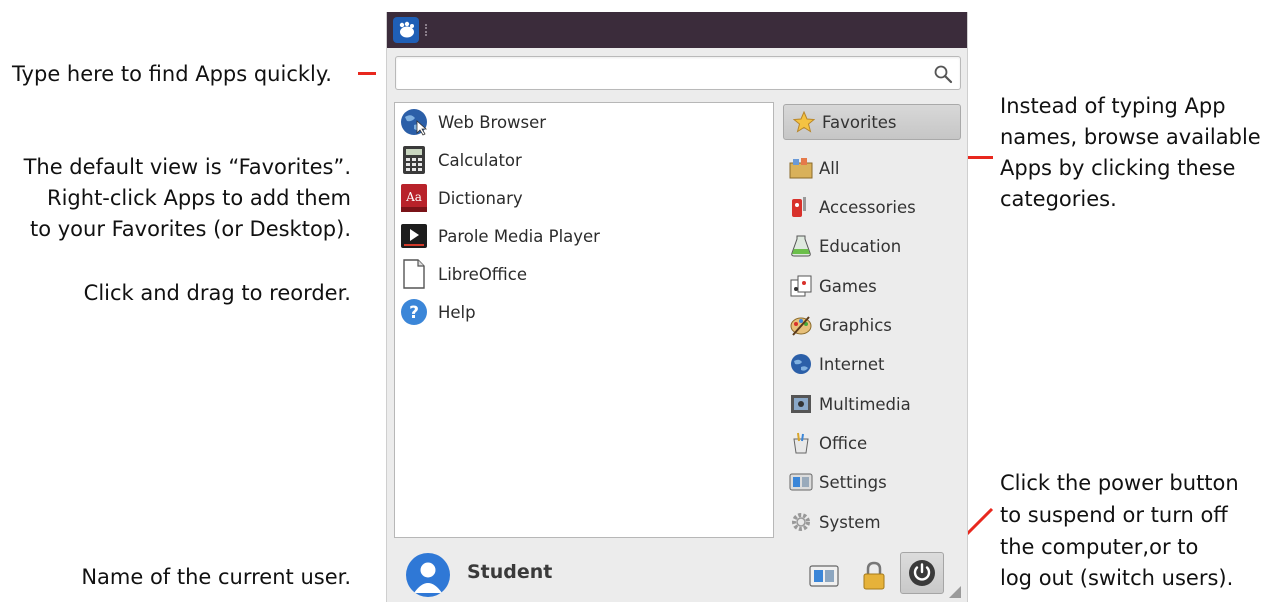 The image size is (1278, 602). Describe the element at coordinates (1058, 199) in the screenshot. I see `categories-annotation-line-4: categories.` at that location.